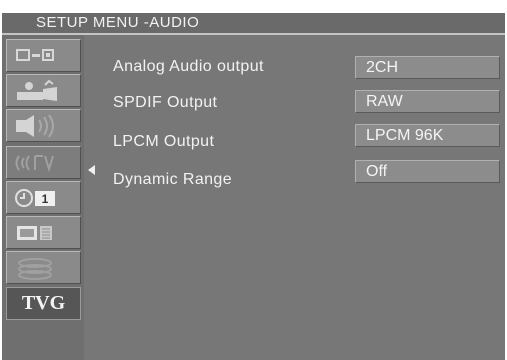 Image resolution: width=507 pixels, height=360 pixels. I want to click on spdif-output-label: SPDIF Output, so click(165, 103).